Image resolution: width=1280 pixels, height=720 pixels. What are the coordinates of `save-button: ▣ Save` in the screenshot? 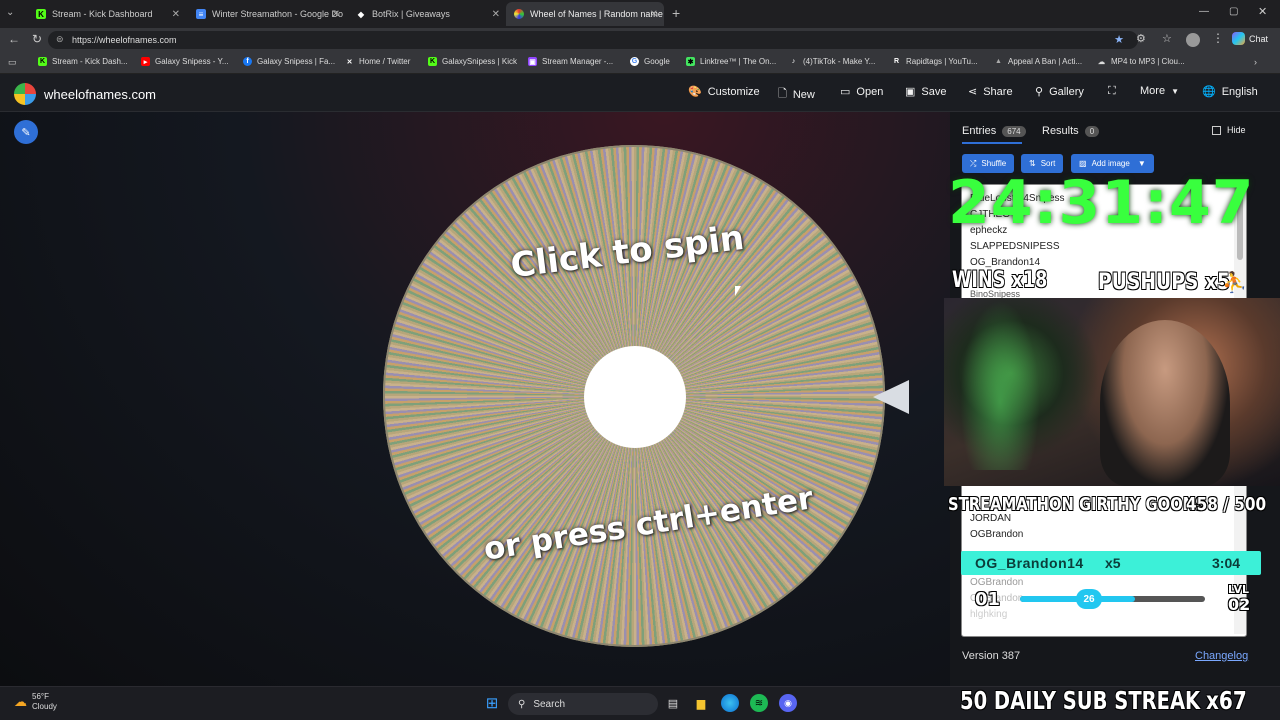 It's located at (925, 92).